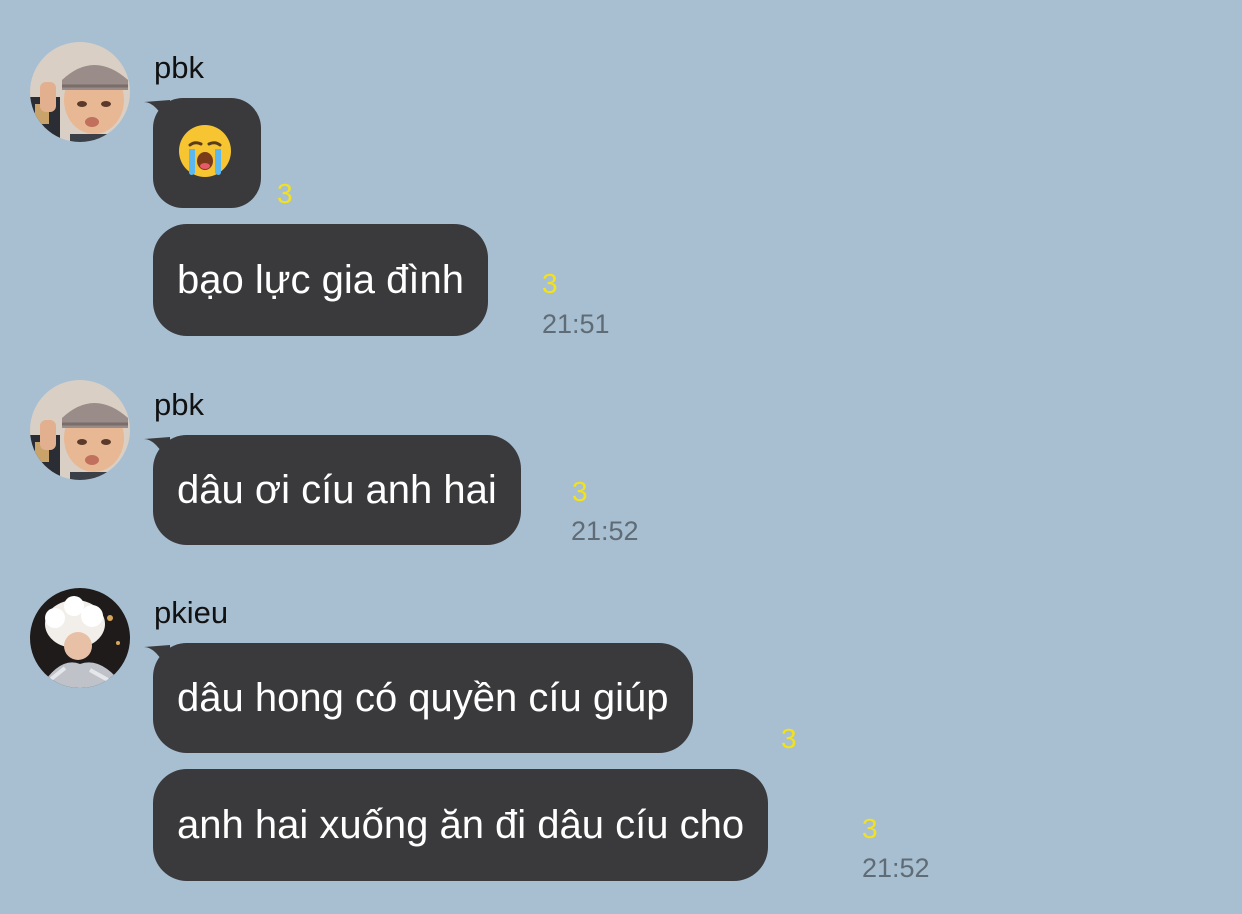  I want to click on message-bubble: bạo lực gia đình, so click(320, 280).